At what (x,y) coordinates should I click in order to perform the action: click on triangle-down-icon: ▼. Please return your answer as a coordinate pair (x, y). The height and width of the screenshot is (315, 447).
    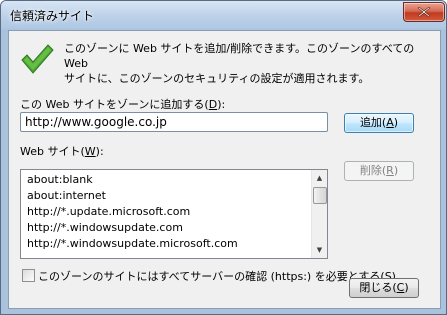
    Looking at the image, I should click on (319, 250).